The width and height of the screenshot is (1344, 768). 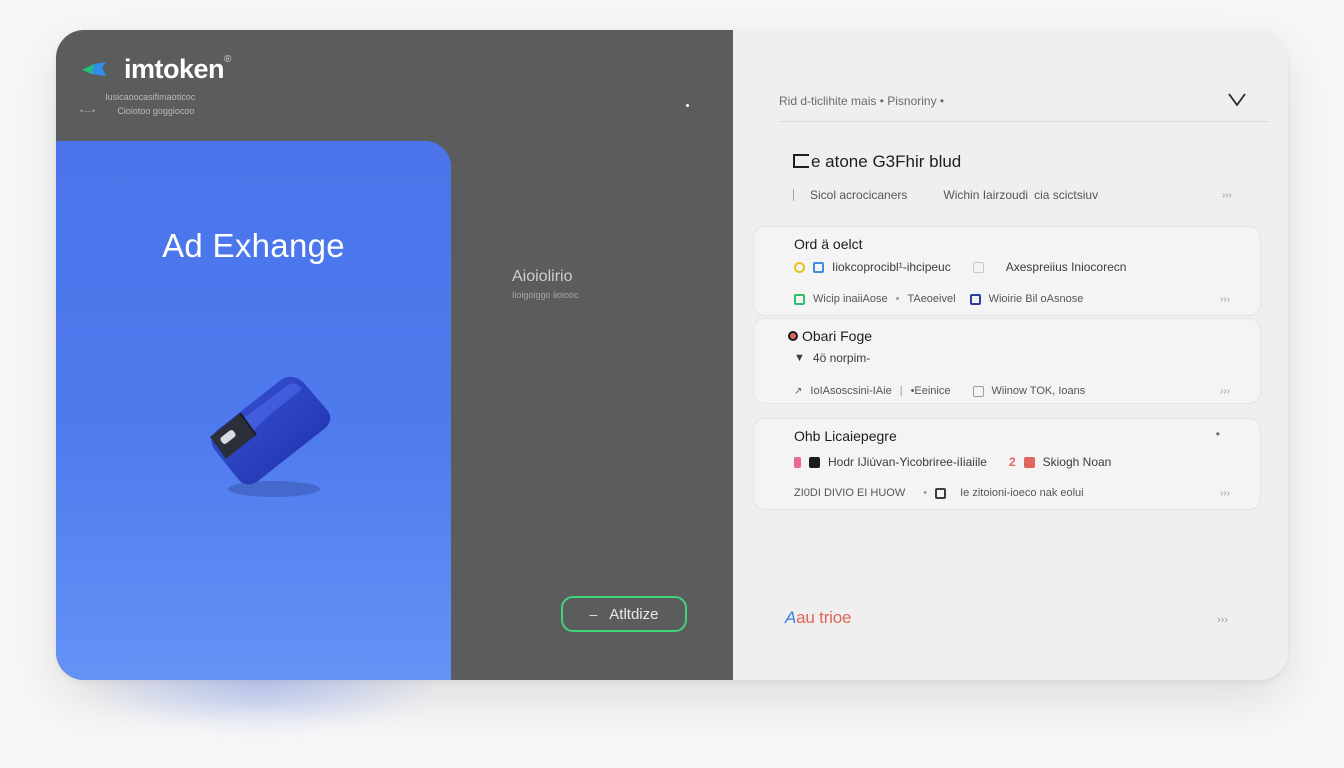 I want to click on item-text: Wioirie Bil oAsnose, so click(x=1036, y=299).